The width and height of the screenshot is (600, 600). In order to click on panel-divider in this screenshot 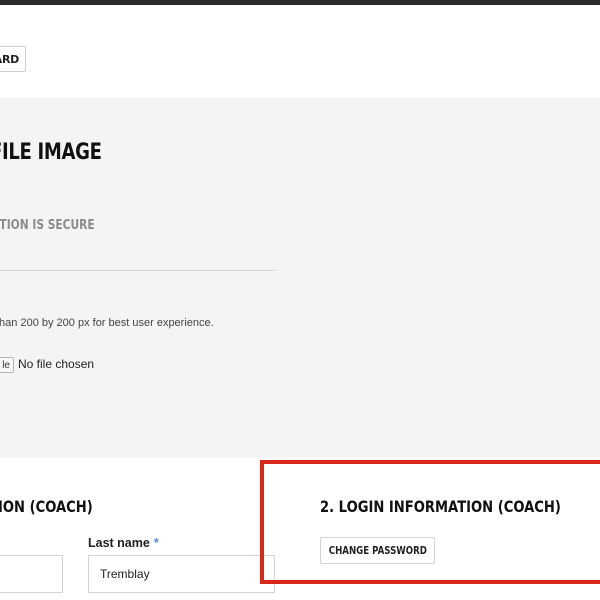, I will do `click(138, 270)`.